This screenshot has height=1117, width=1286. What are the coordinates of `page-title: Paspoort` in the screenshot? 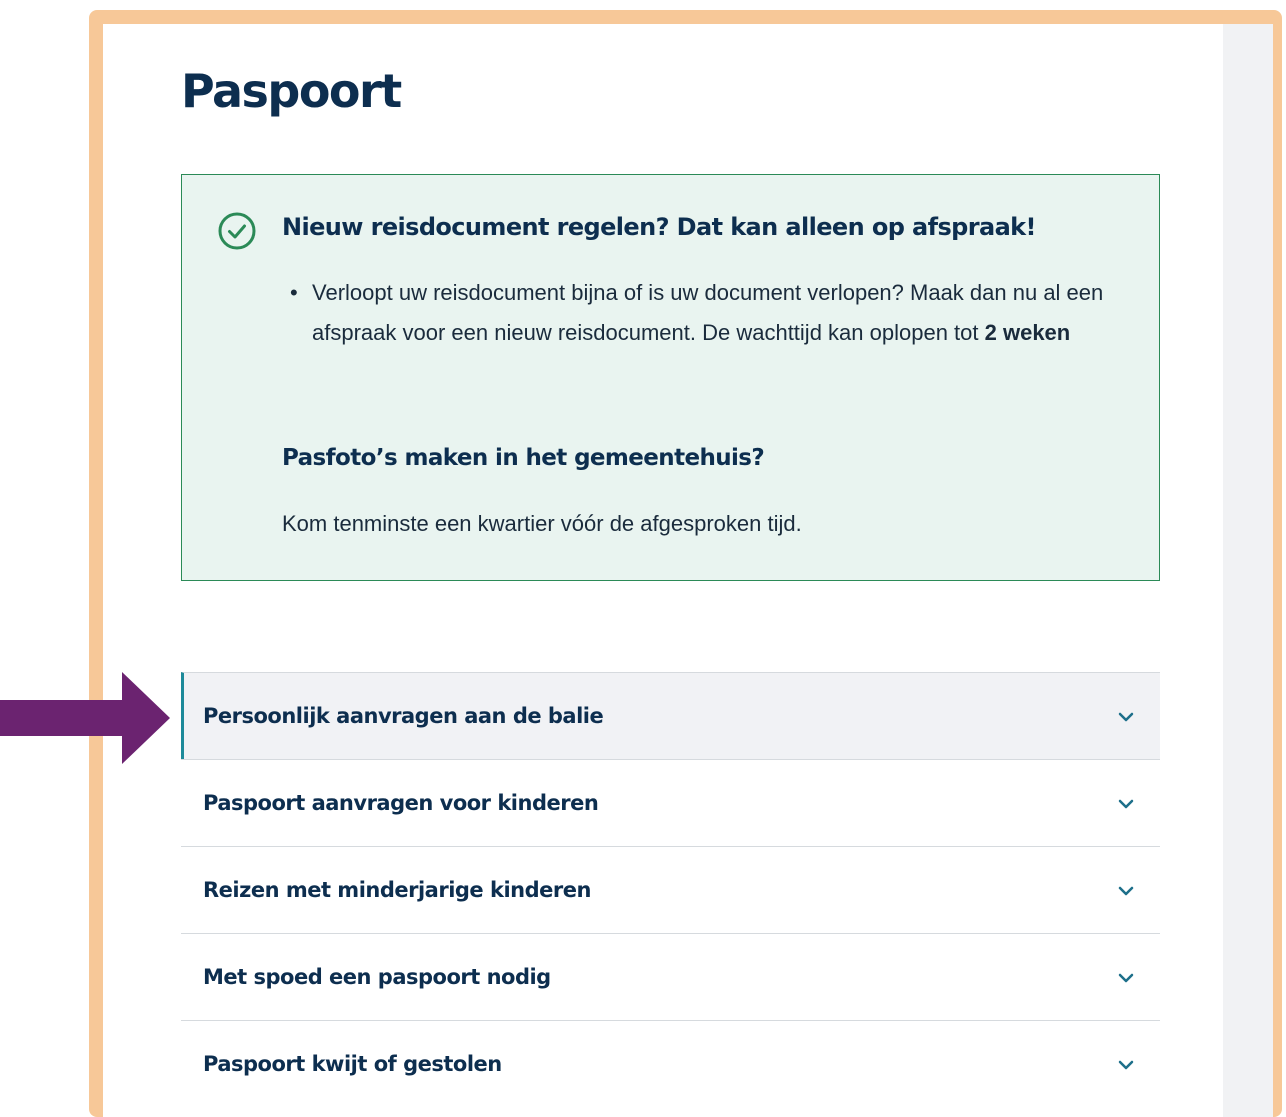 It's located at (291, 91).